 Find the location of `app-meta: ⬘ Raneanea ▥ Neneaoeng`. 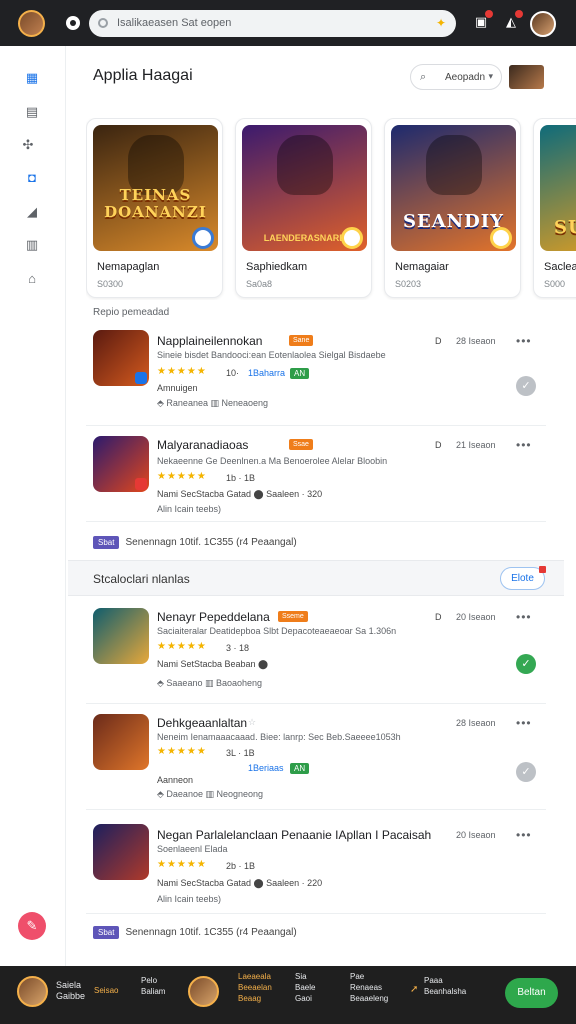

app-meta: ⬘ Raneanea ▥ Neneaoeng is located at coordinates (213, 403).